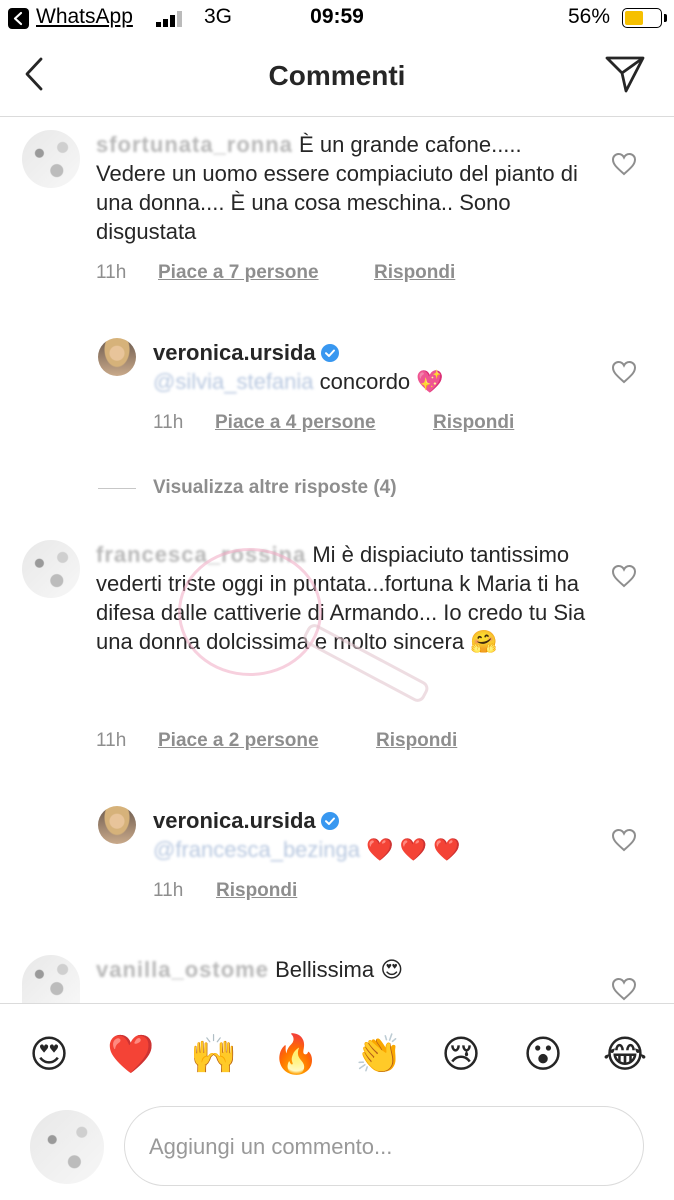 The width and height of the screenshot is (674, 1200). Describe the element at coordinates (117, 488) in the screenshot. I see `divider` at that location.